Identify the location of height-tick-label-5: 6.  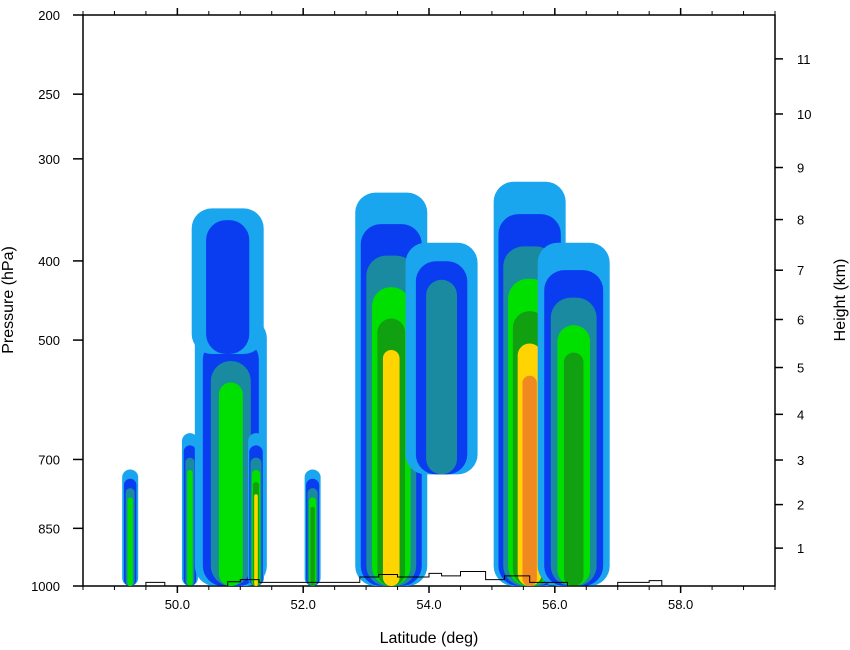
(800, 319).